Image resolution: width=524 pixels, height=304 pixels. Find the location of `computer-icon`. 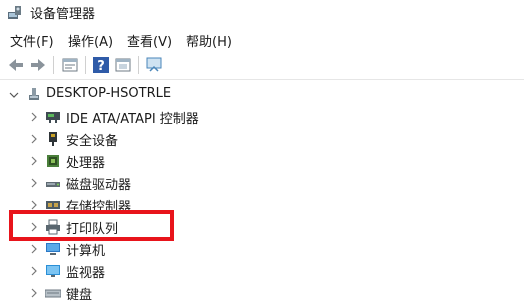

computer-icon is located at coordinates (53, 249).